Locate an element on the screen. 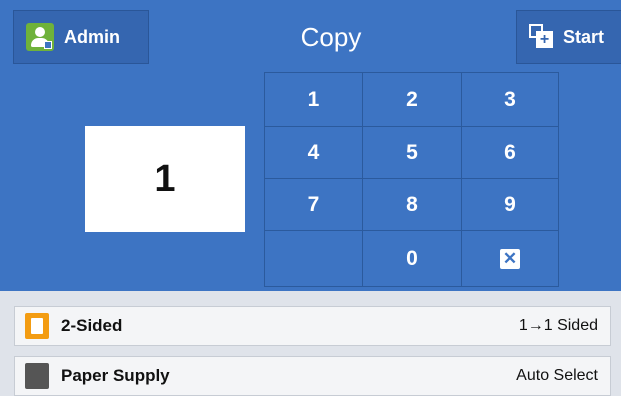 Image resolution: width=621 pixels, height=396 pixels. key-blank is located at coordinates (314, 258).